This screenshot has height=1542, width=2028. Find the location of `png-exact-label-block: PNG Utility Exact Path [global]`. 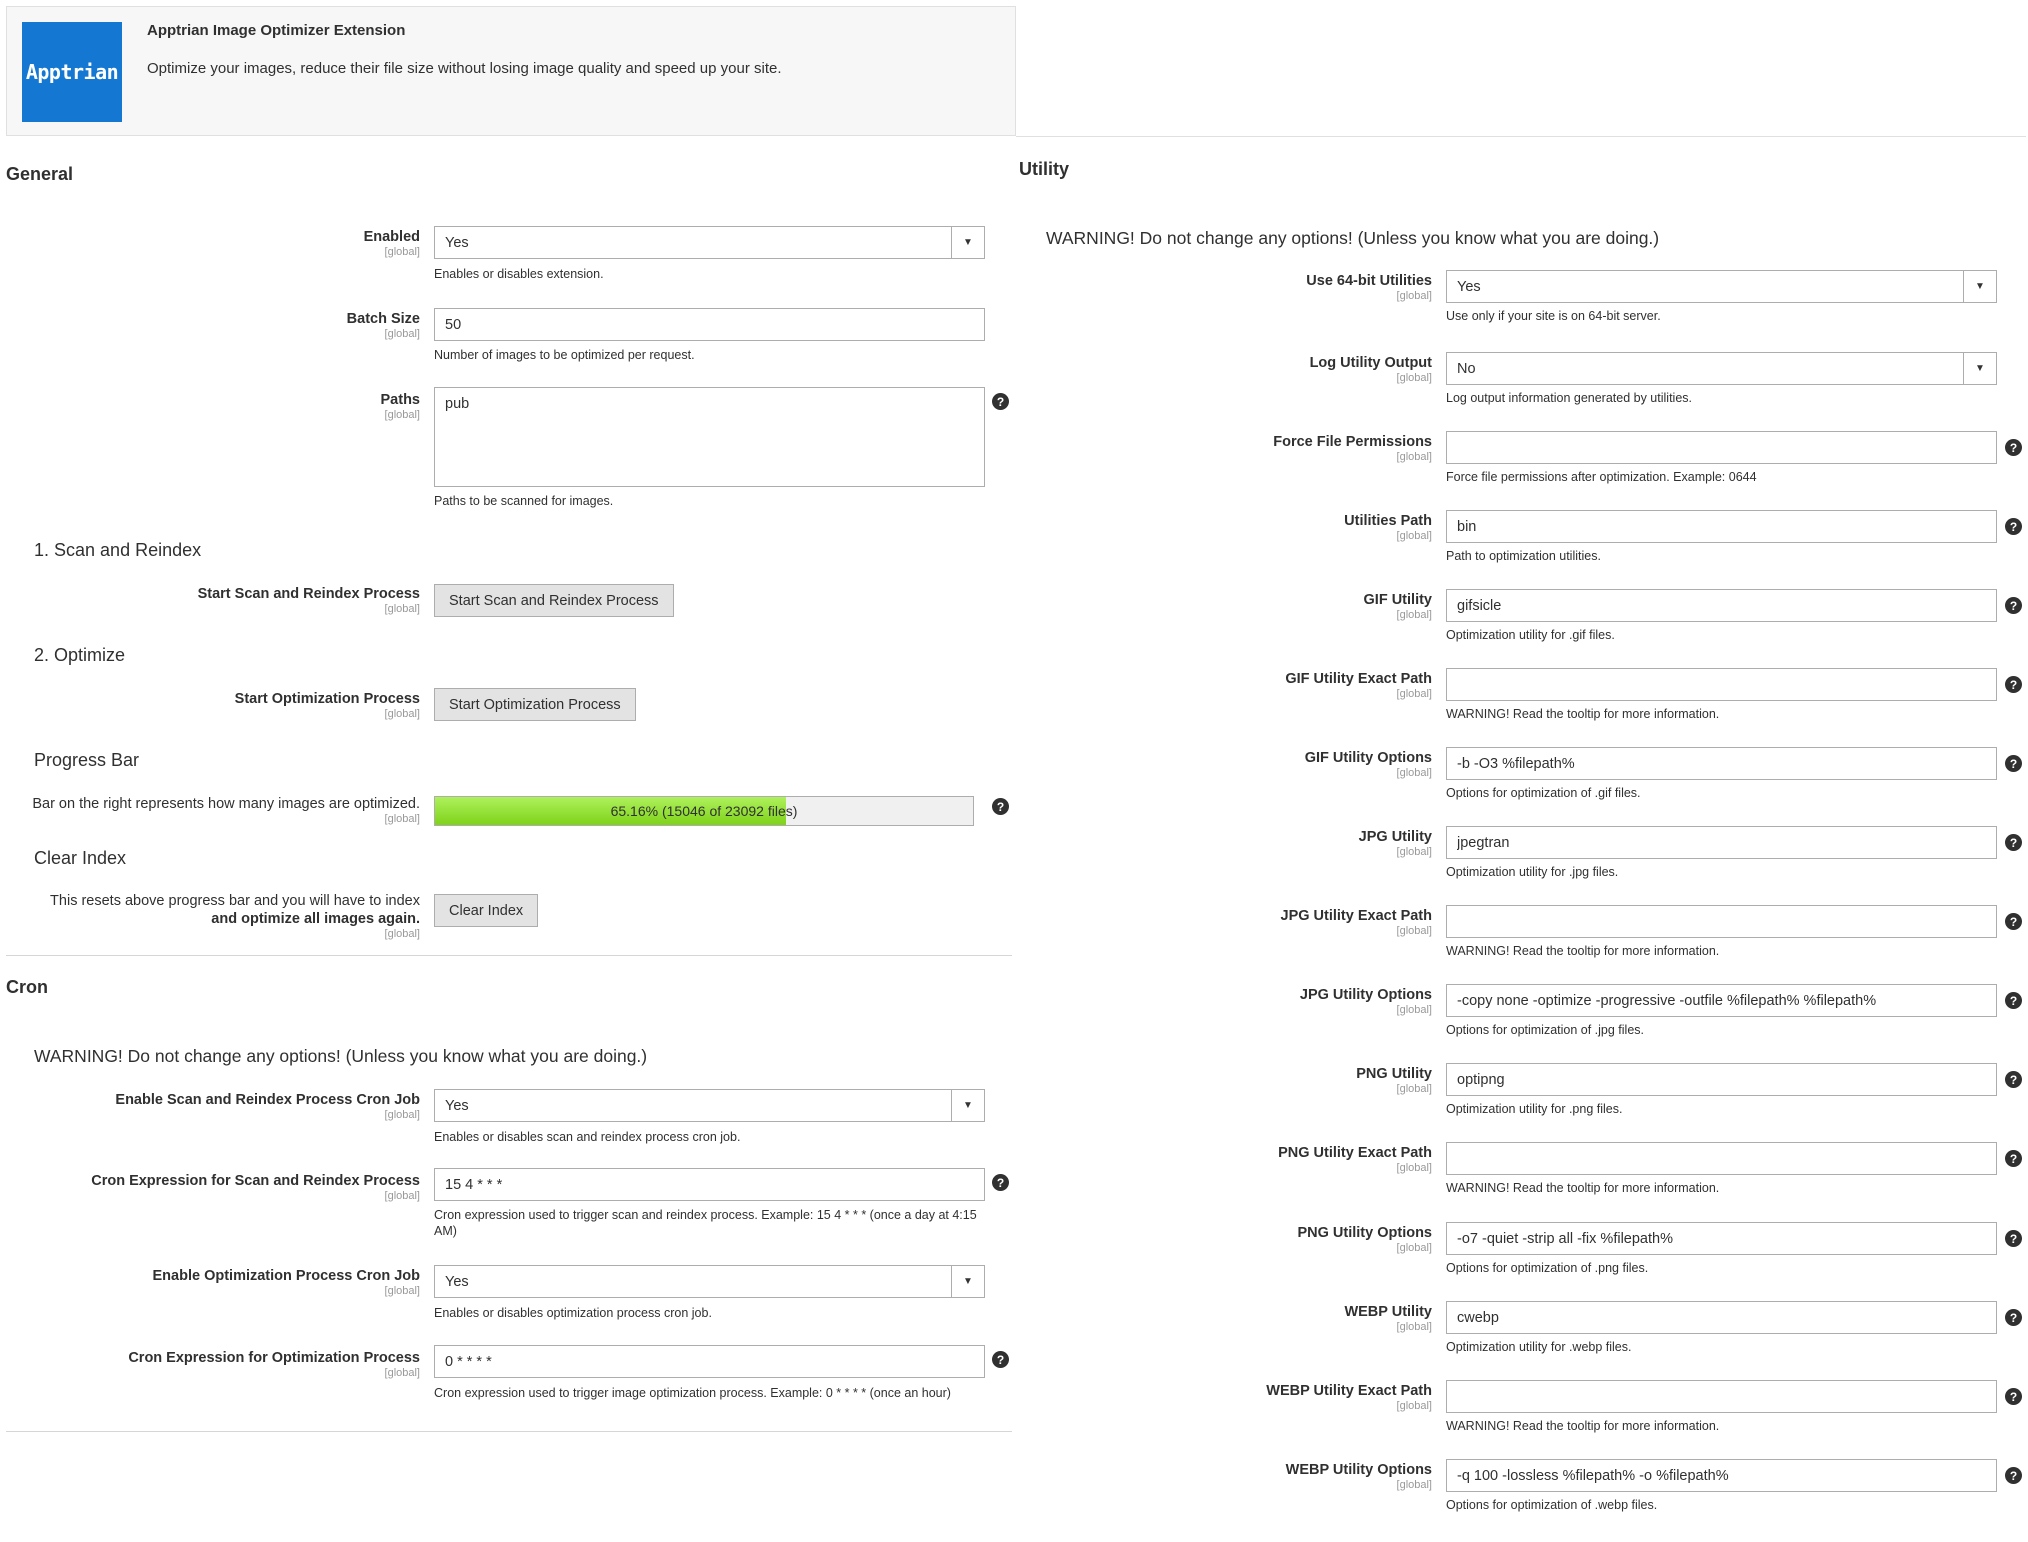

png-exact-label-block: PNG Utility Exact Path [global] is located at coordinates (1226, 1159).